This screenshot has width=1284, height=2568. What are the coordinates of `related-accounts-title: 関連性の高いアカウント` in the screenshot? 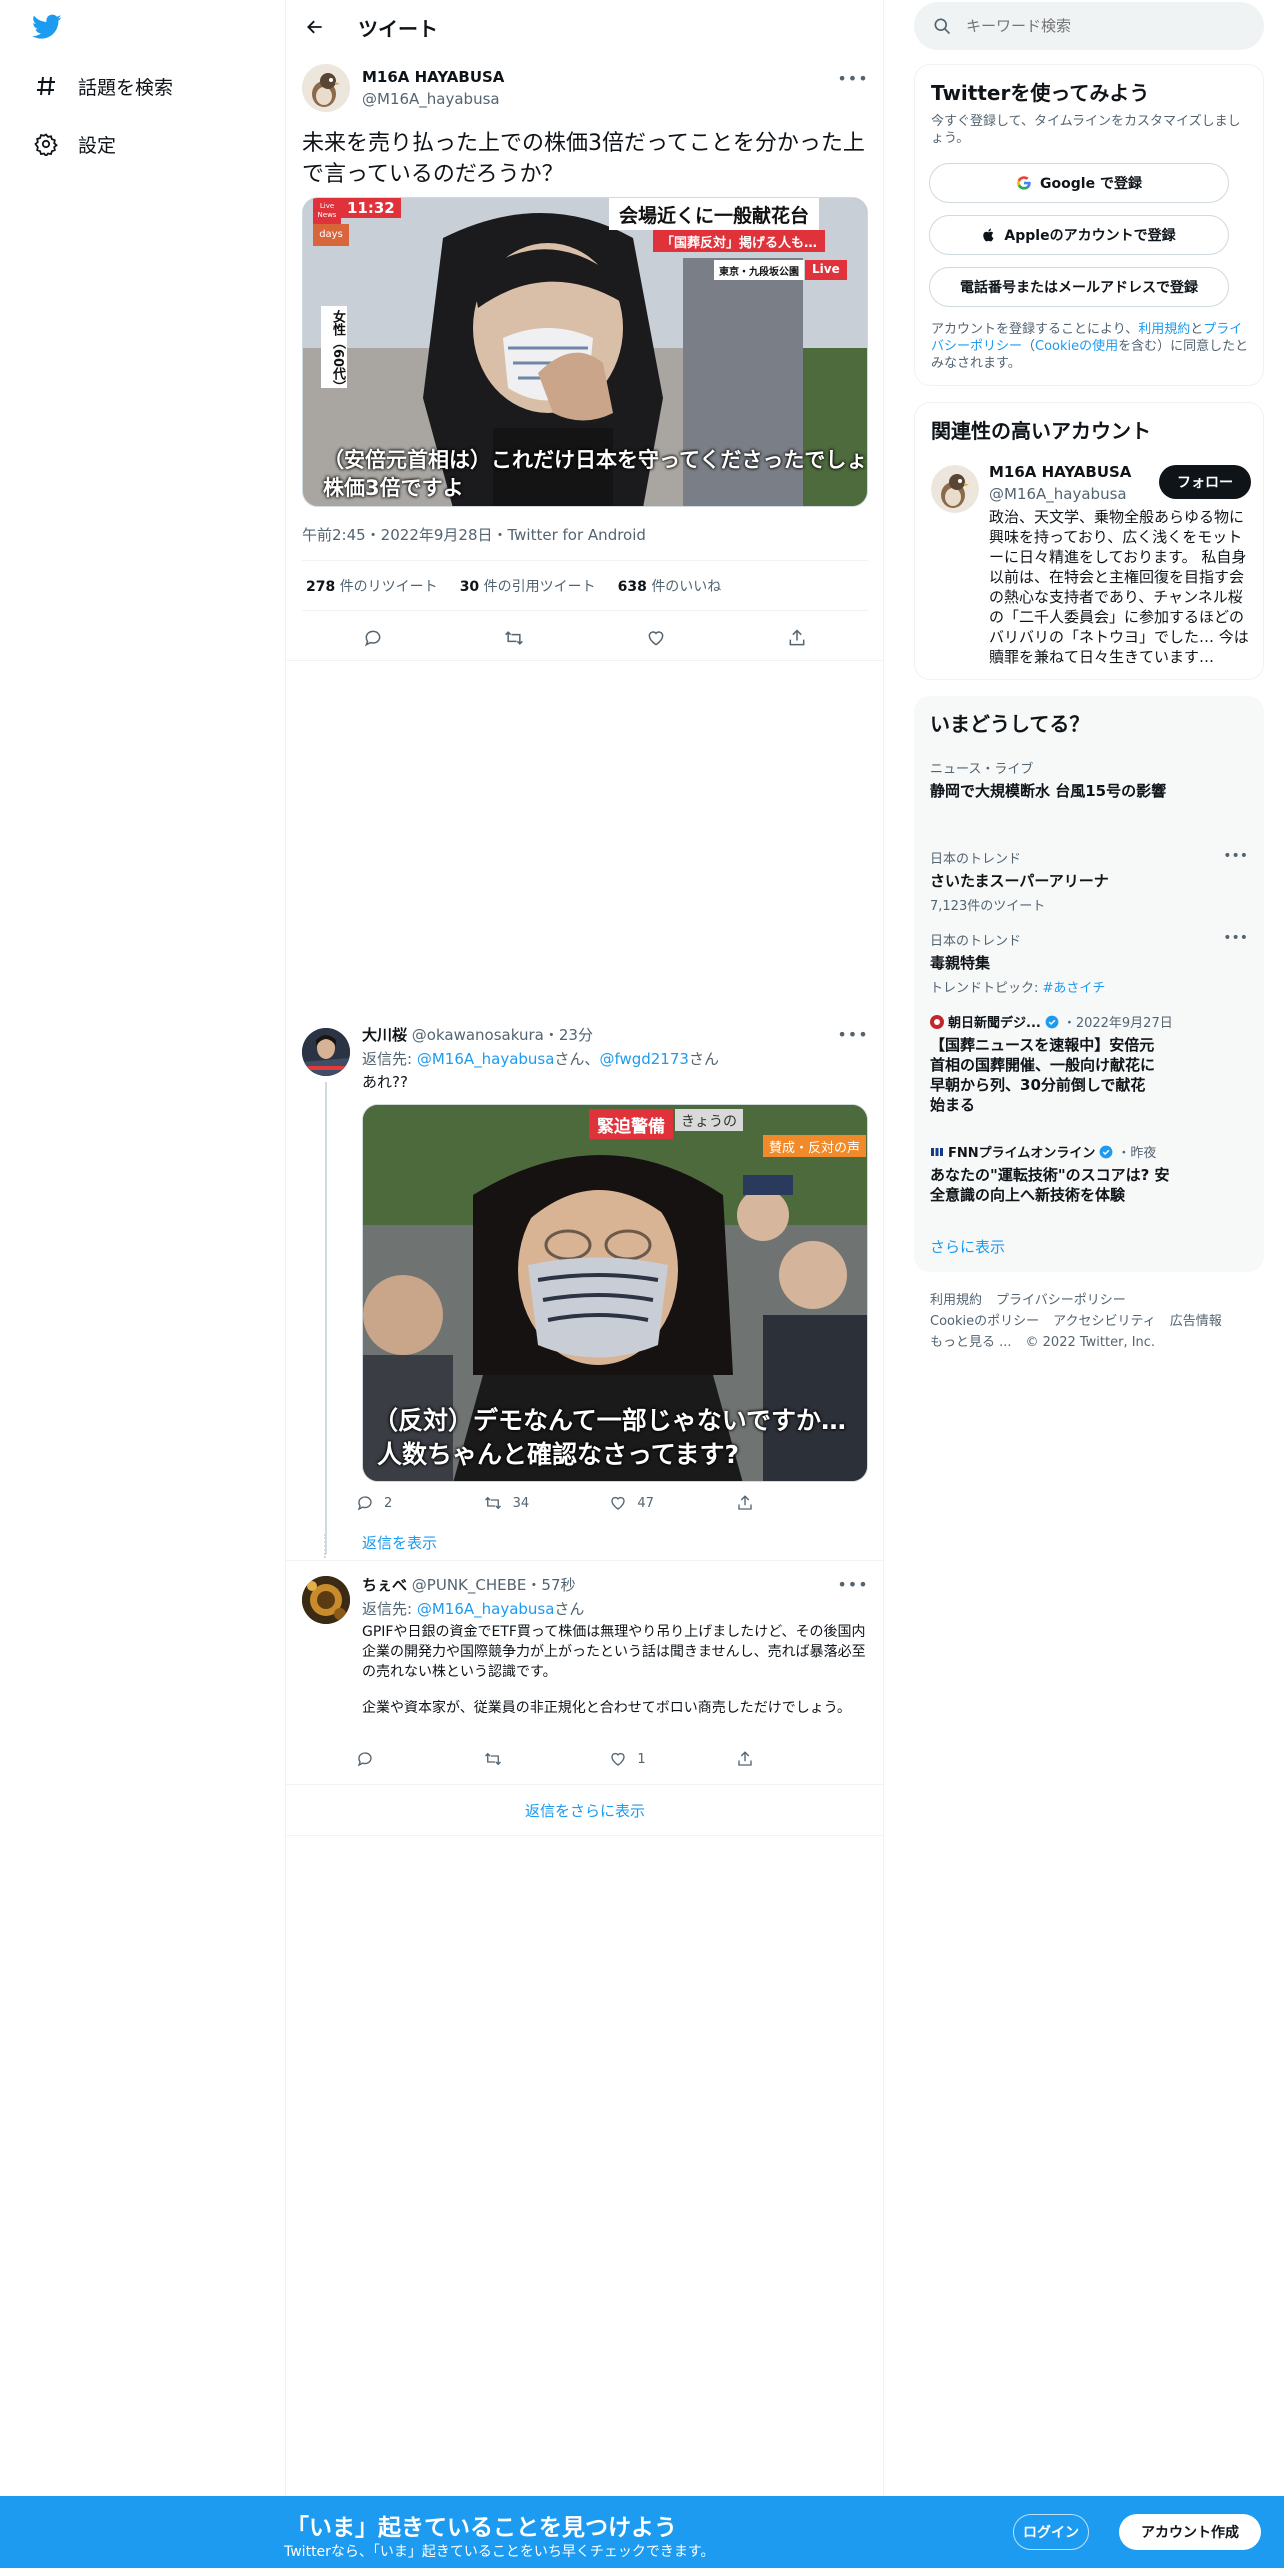 It's located at (1041, 431).